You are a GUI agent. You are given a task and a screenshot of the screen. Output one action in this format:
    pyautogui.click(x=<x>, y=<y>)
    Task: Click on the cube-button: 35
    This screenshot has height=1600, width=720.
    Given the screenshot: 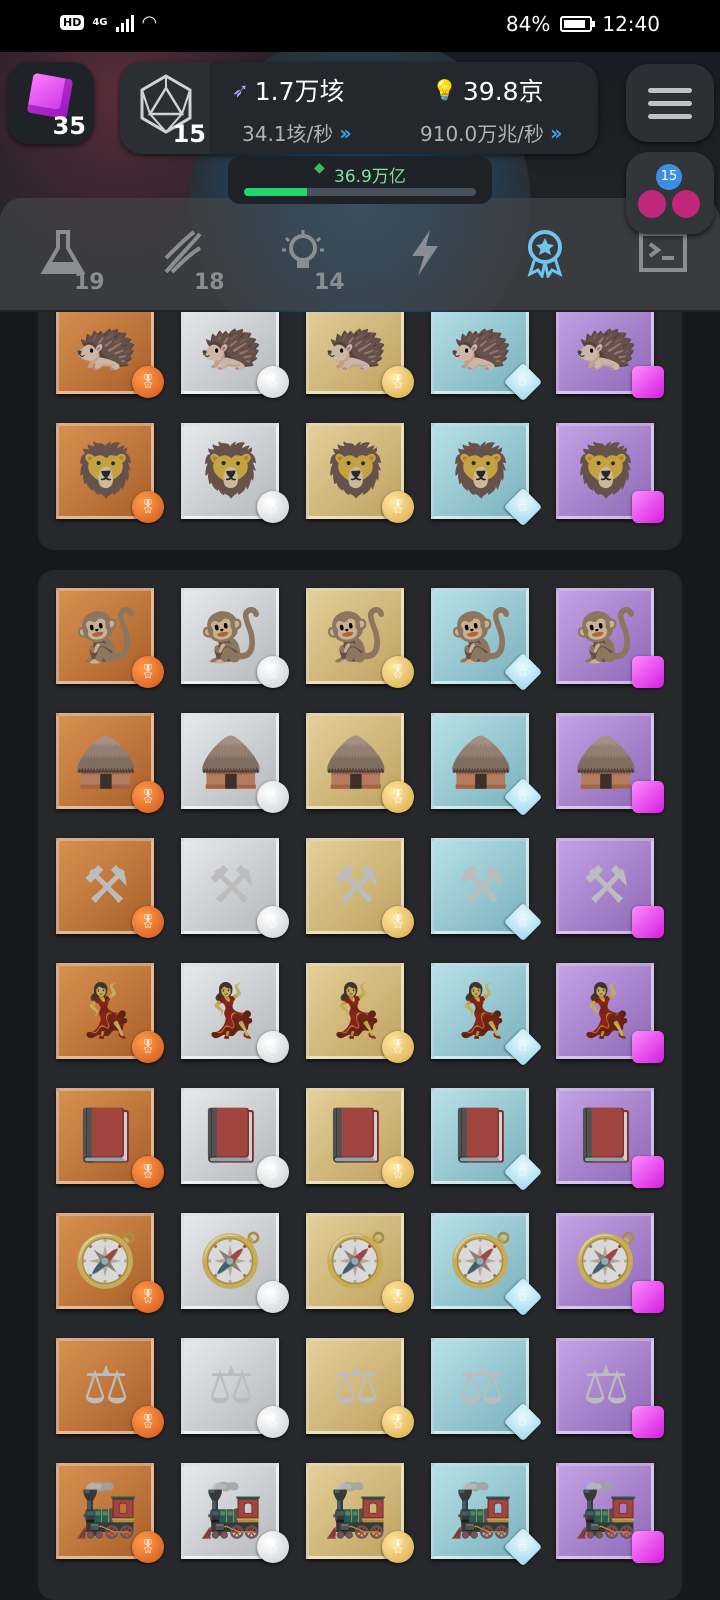 What is the action you would take?
    pyautogui.click(x=51, y=103)
    